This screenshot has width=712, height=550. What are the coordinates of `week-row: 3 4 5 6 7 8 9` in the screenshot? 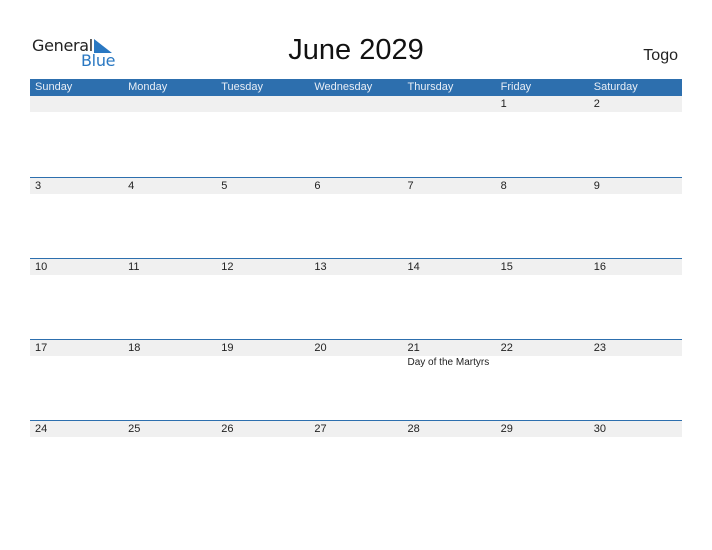 It's located at (356, 217).